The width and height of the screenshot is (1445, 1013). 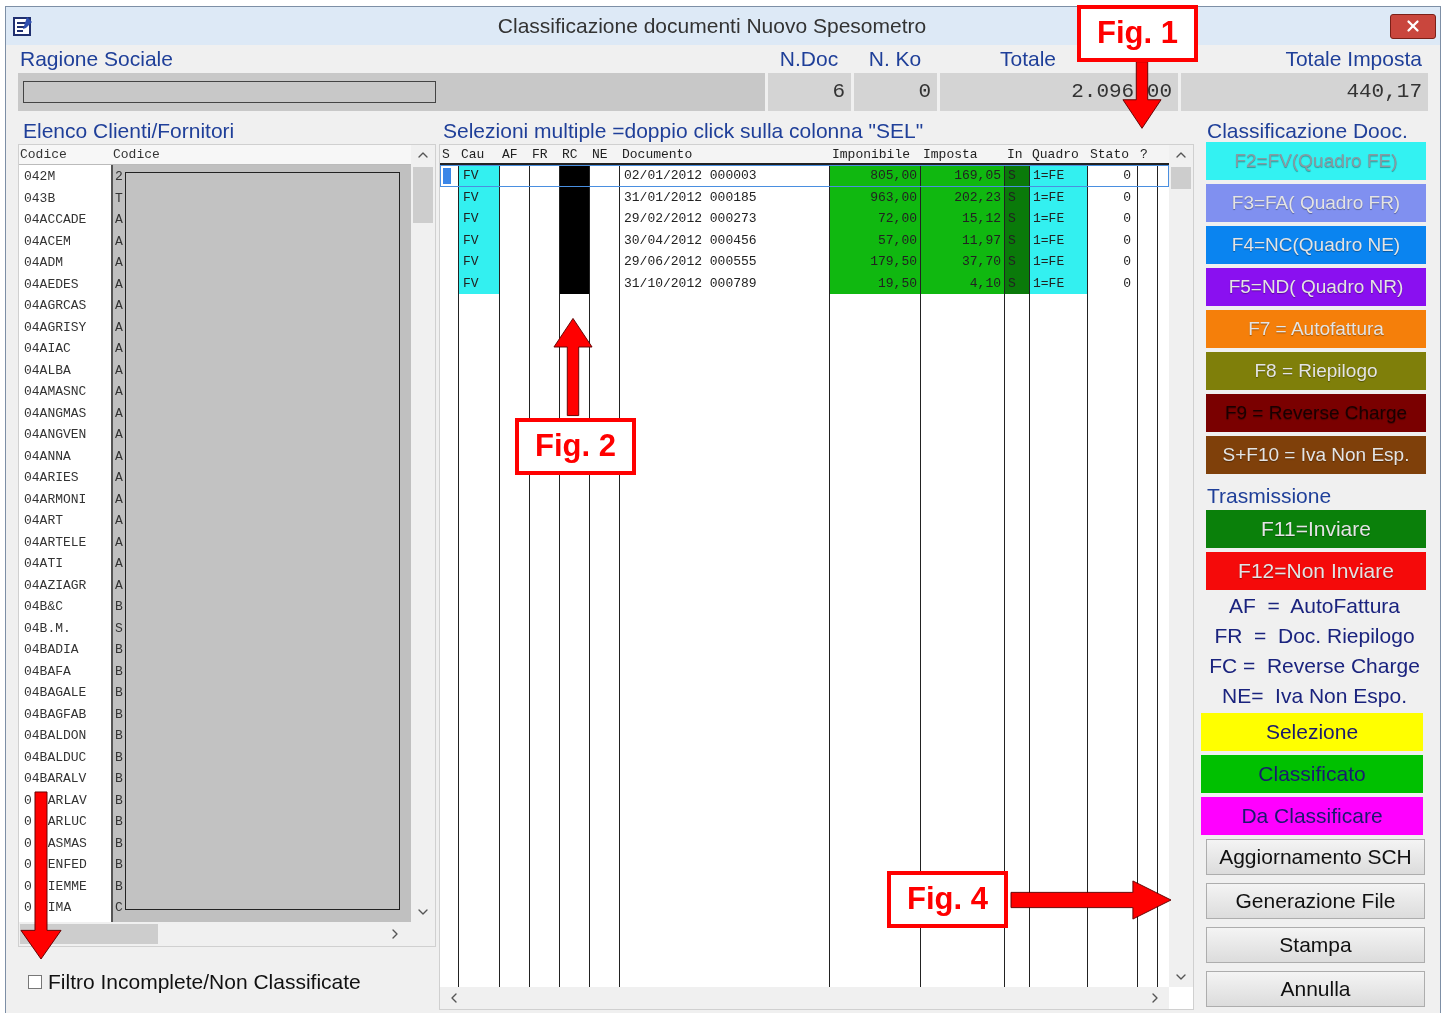 I want to click on column-header: Cau, so click(x=479, y=154).